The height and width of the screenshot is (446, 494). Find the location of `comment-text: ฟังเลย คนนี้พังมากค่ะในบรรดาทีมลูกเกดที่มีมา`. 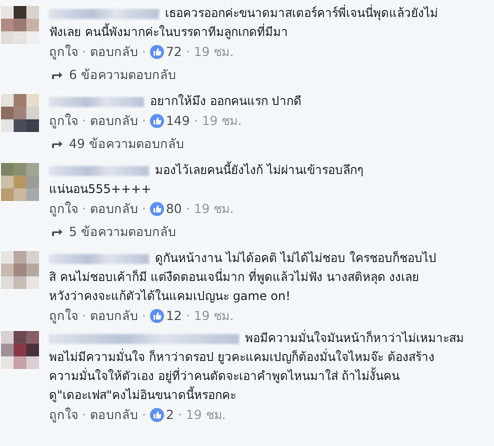

comment-text: ฟังเลย คนนี้พังมากค่ะในบรรดาทีมลูกเกดที่มีมา is located at coordinates (168, 32).